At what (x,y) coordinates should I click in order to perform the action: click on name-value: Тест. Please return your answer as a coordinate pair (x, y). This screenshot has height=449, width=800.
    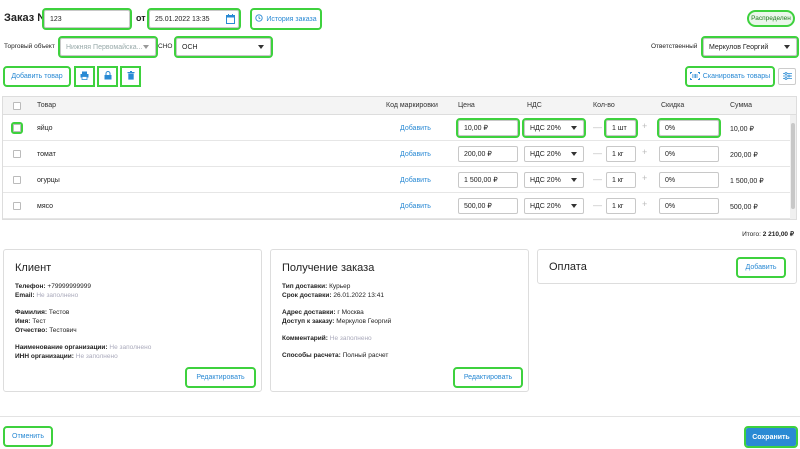
    Looking at the image, I should click on (39, 321).